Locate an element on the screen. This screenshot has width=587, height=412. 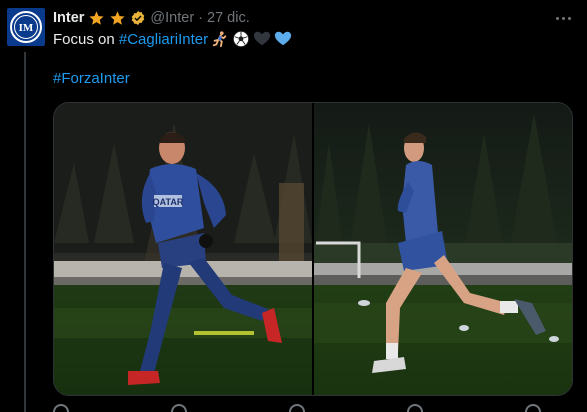
more-options-icon is located at coordinates (563, 18).